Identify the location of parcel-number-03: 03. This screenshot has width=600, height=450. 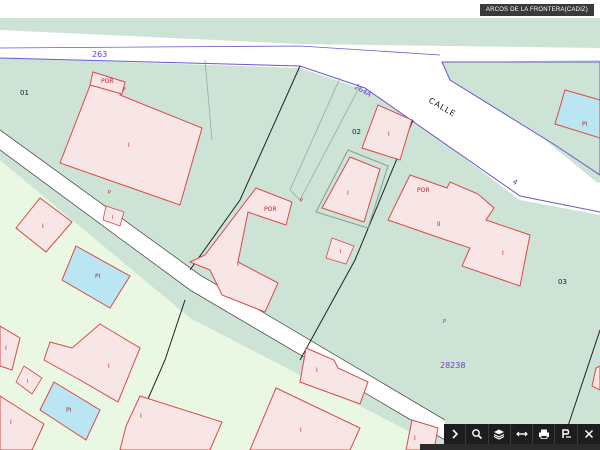
(562, 282).